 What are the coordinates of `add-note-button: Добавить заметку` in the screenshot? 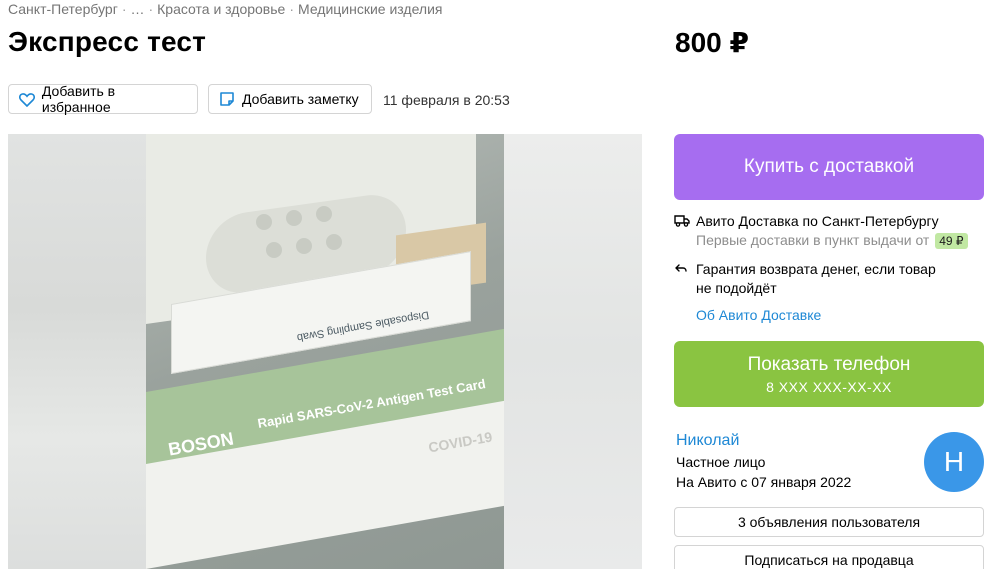 It's located at (290, 99).